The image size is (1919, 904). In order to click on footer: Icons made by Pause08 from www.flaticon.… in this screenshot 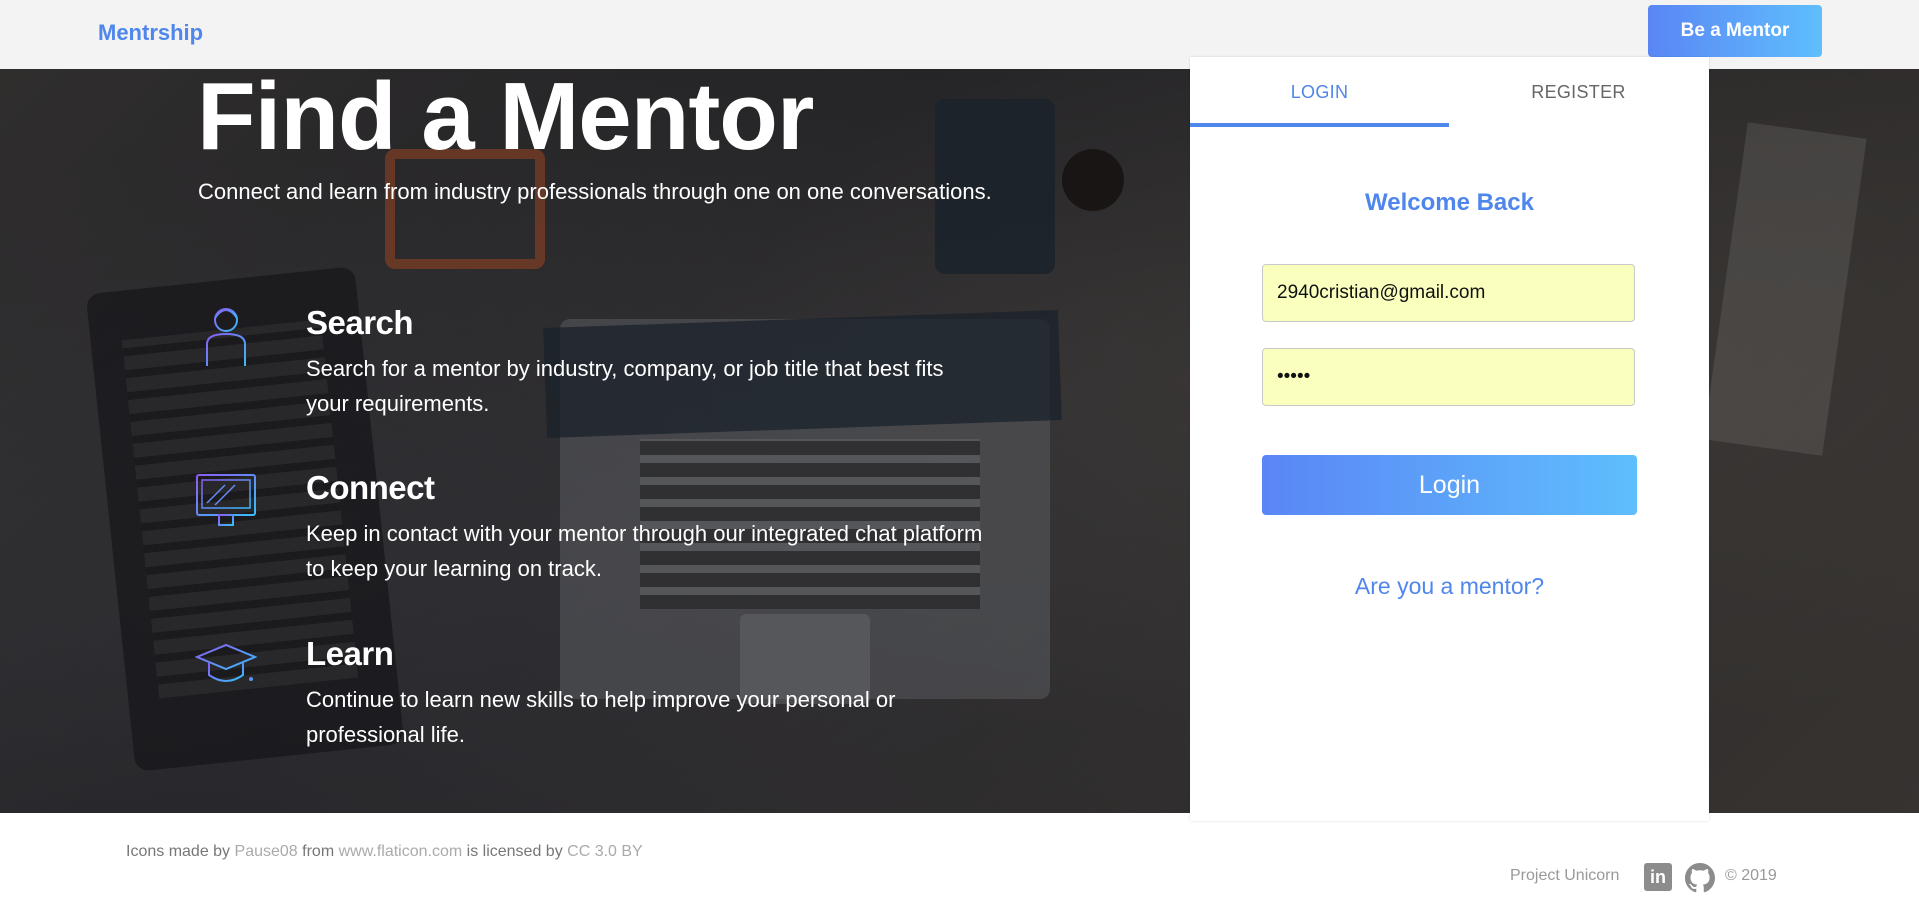, I will do `click(959, 858)`.